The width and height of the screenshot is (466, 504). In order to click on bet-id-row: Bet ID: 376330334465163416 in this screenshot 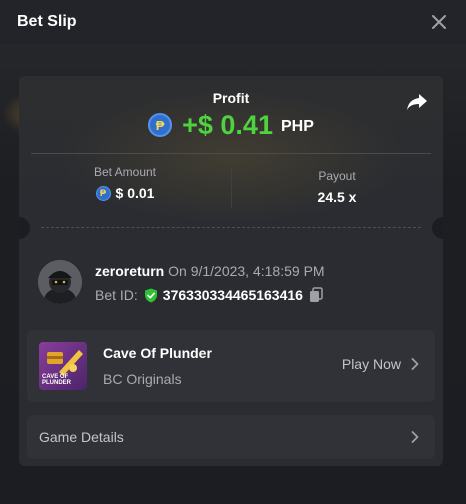, I will do `click(209, 295)`.